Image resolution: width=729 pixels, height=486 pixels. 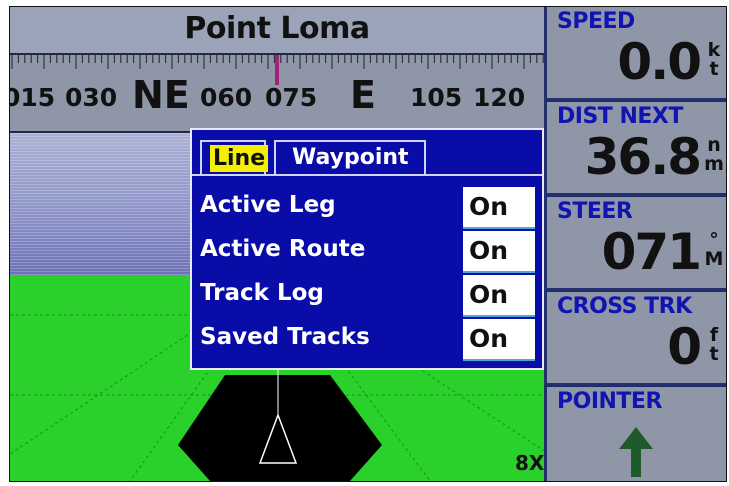 What do you see at coordinates (277, 70) in the screenshot?
I see `heading-marker` at bounding box center [277, 70].